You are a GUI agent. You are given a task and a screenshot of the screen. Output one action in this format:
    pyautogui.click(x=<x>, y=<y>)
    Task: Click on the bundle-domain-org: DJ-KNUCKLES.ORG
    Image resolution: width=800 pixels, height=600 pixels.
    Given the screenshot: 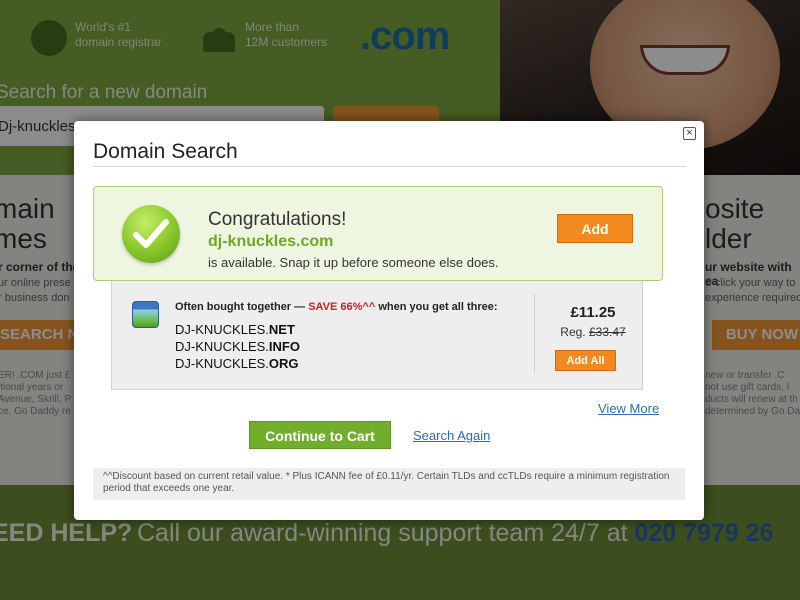 What is the action you would take?
    pyautogui.click(x=237, y=363)
    